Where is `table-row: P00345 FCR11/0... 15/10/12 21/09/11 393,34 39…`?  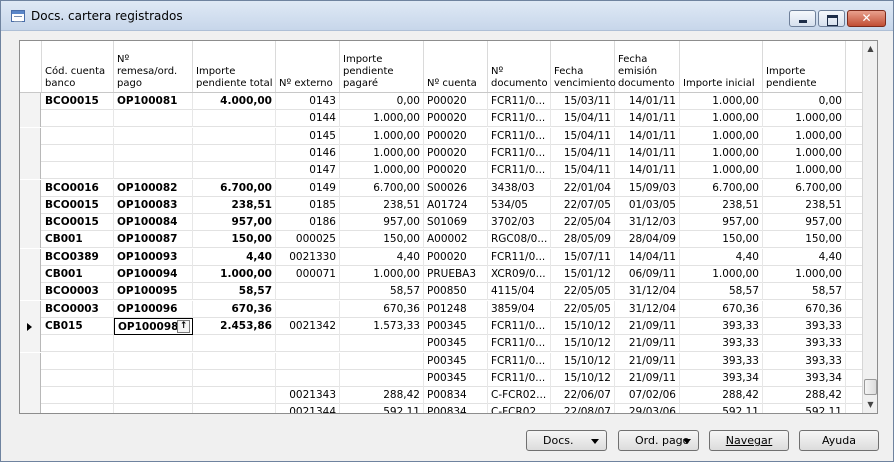 table-row: P00345 FCR11/0... 15/10/12 21/09/11 393,34 39… is located at coordinates (441, 378).